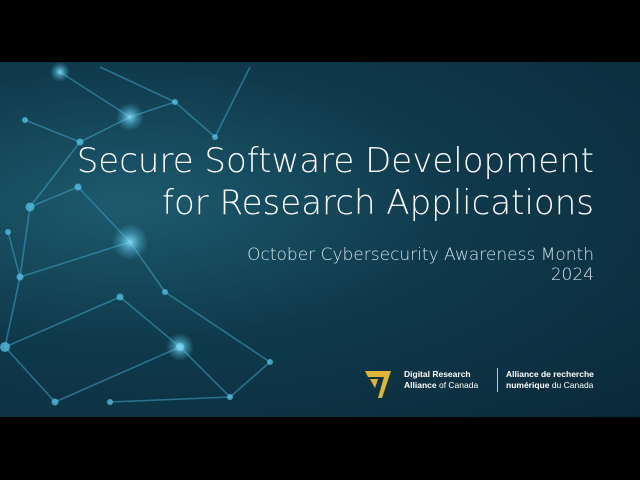 The image size is (640, 480). Describe the element at coordinates (420, 385) in the screenshot. I see `logo-en-alliance: Alliance` at that location.